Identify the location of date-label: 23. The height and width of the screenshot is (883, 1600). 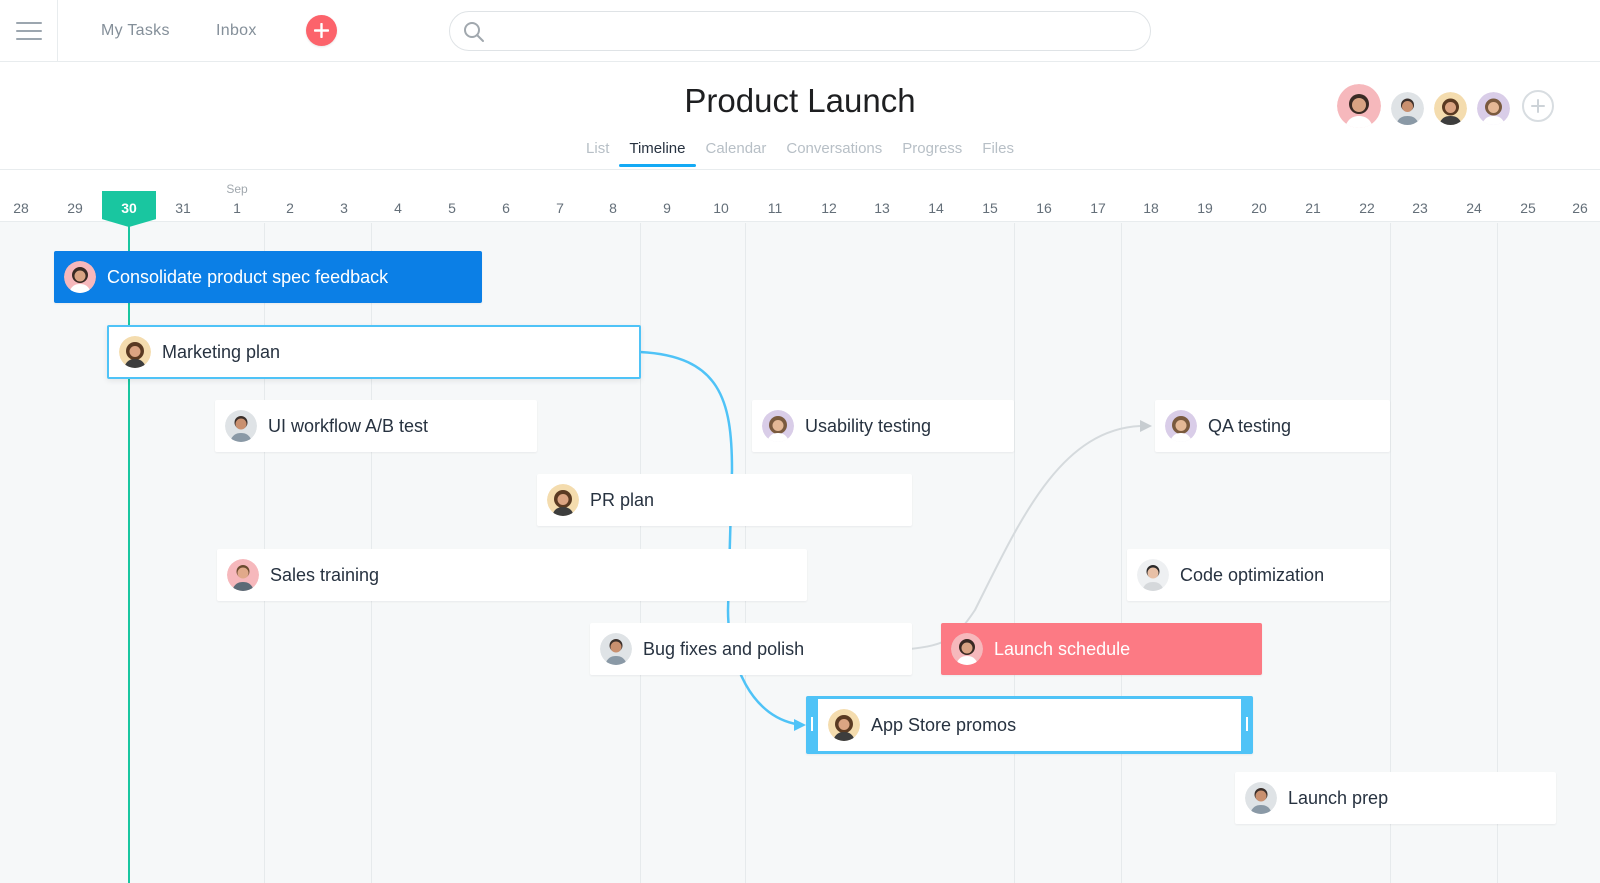
(1420, 208).